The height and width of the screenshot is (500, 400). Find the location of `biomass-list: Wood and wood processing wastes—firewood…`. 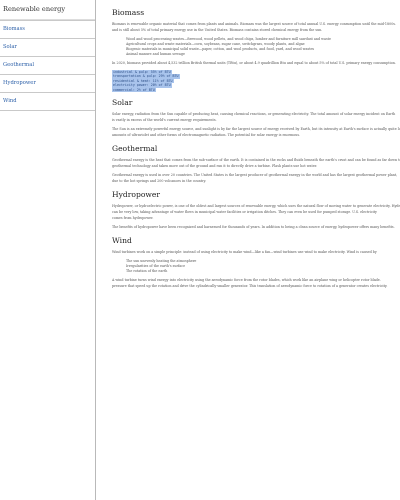

biomass-list: Wood and wood processing wastes—firewood… is located at coordinates (256, 47).